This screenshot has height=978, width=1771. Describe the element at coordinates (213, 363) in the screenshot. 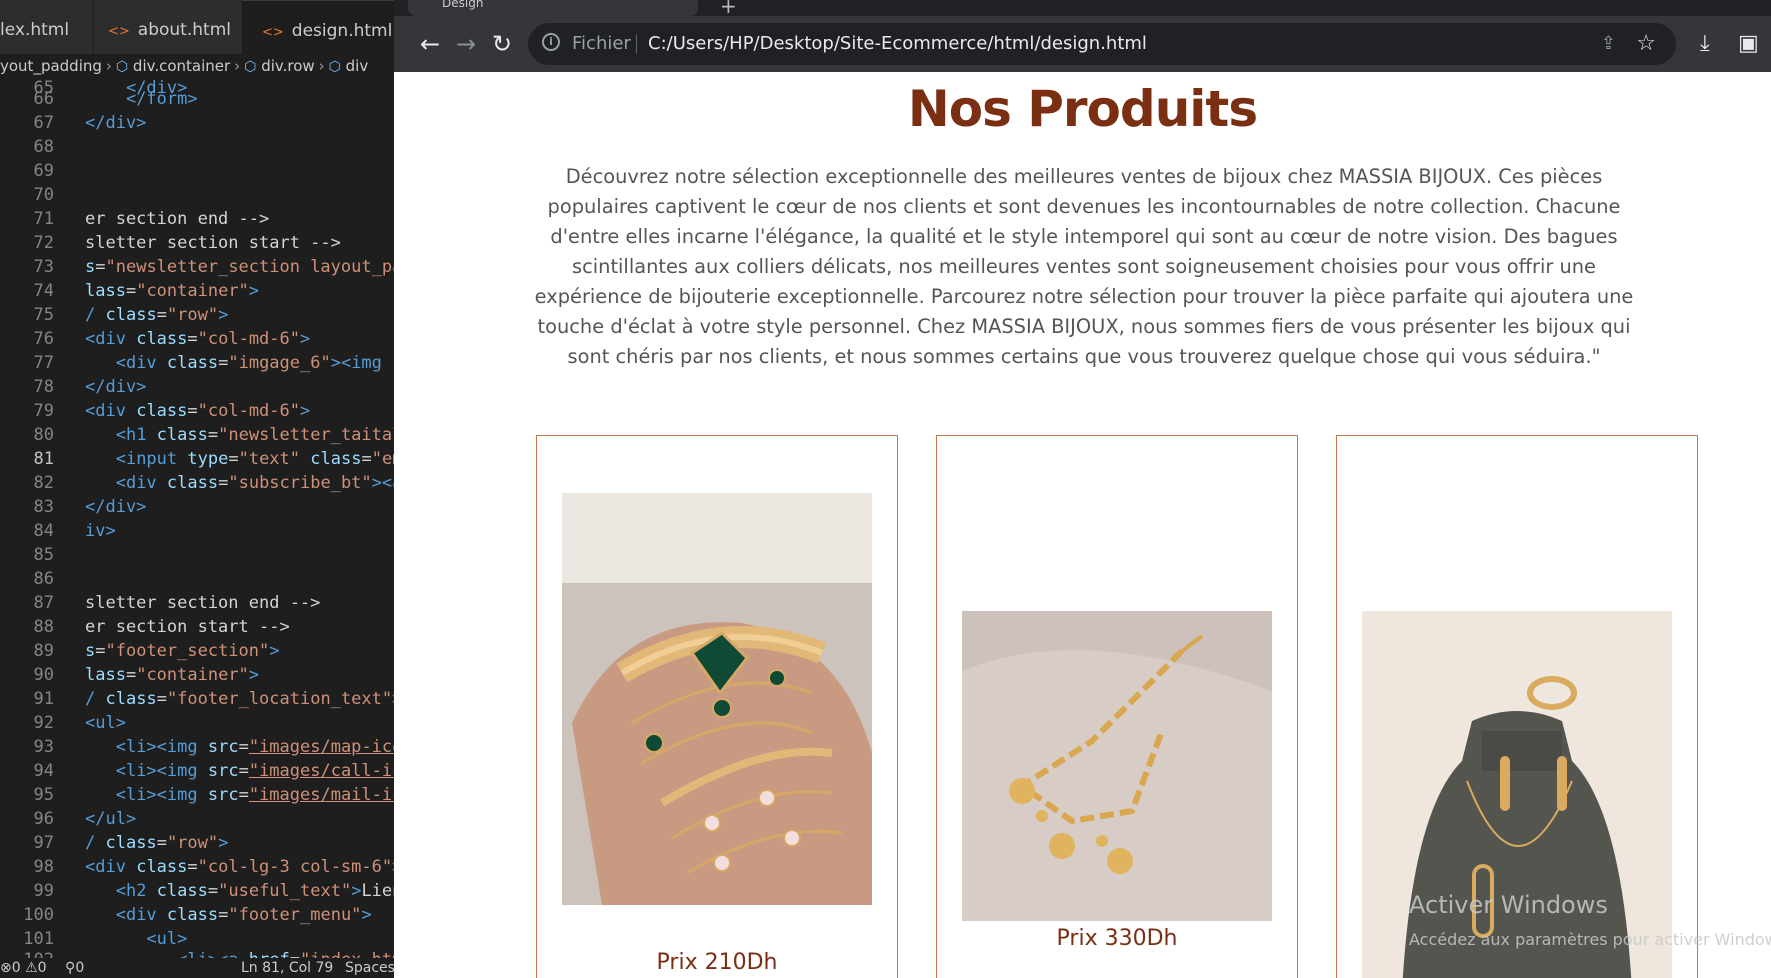

I see `code-line: 77 <div class="imgage_6"><img src` at that location.